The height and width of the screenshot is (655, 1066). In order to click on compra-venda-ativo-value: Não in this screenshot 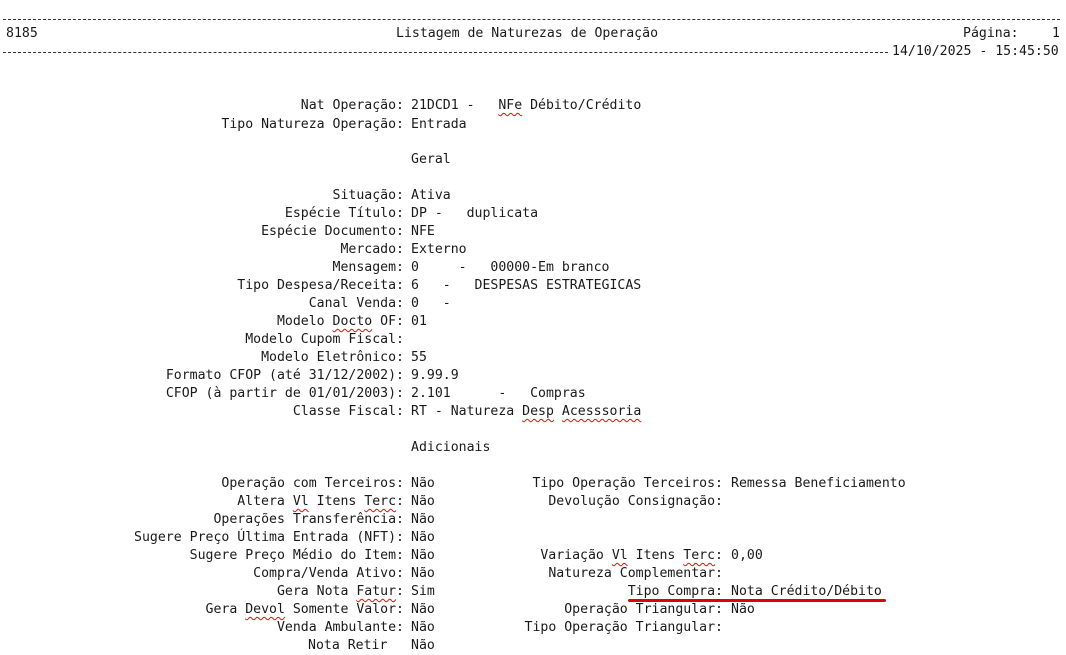, I will do `click(423, 573)`.